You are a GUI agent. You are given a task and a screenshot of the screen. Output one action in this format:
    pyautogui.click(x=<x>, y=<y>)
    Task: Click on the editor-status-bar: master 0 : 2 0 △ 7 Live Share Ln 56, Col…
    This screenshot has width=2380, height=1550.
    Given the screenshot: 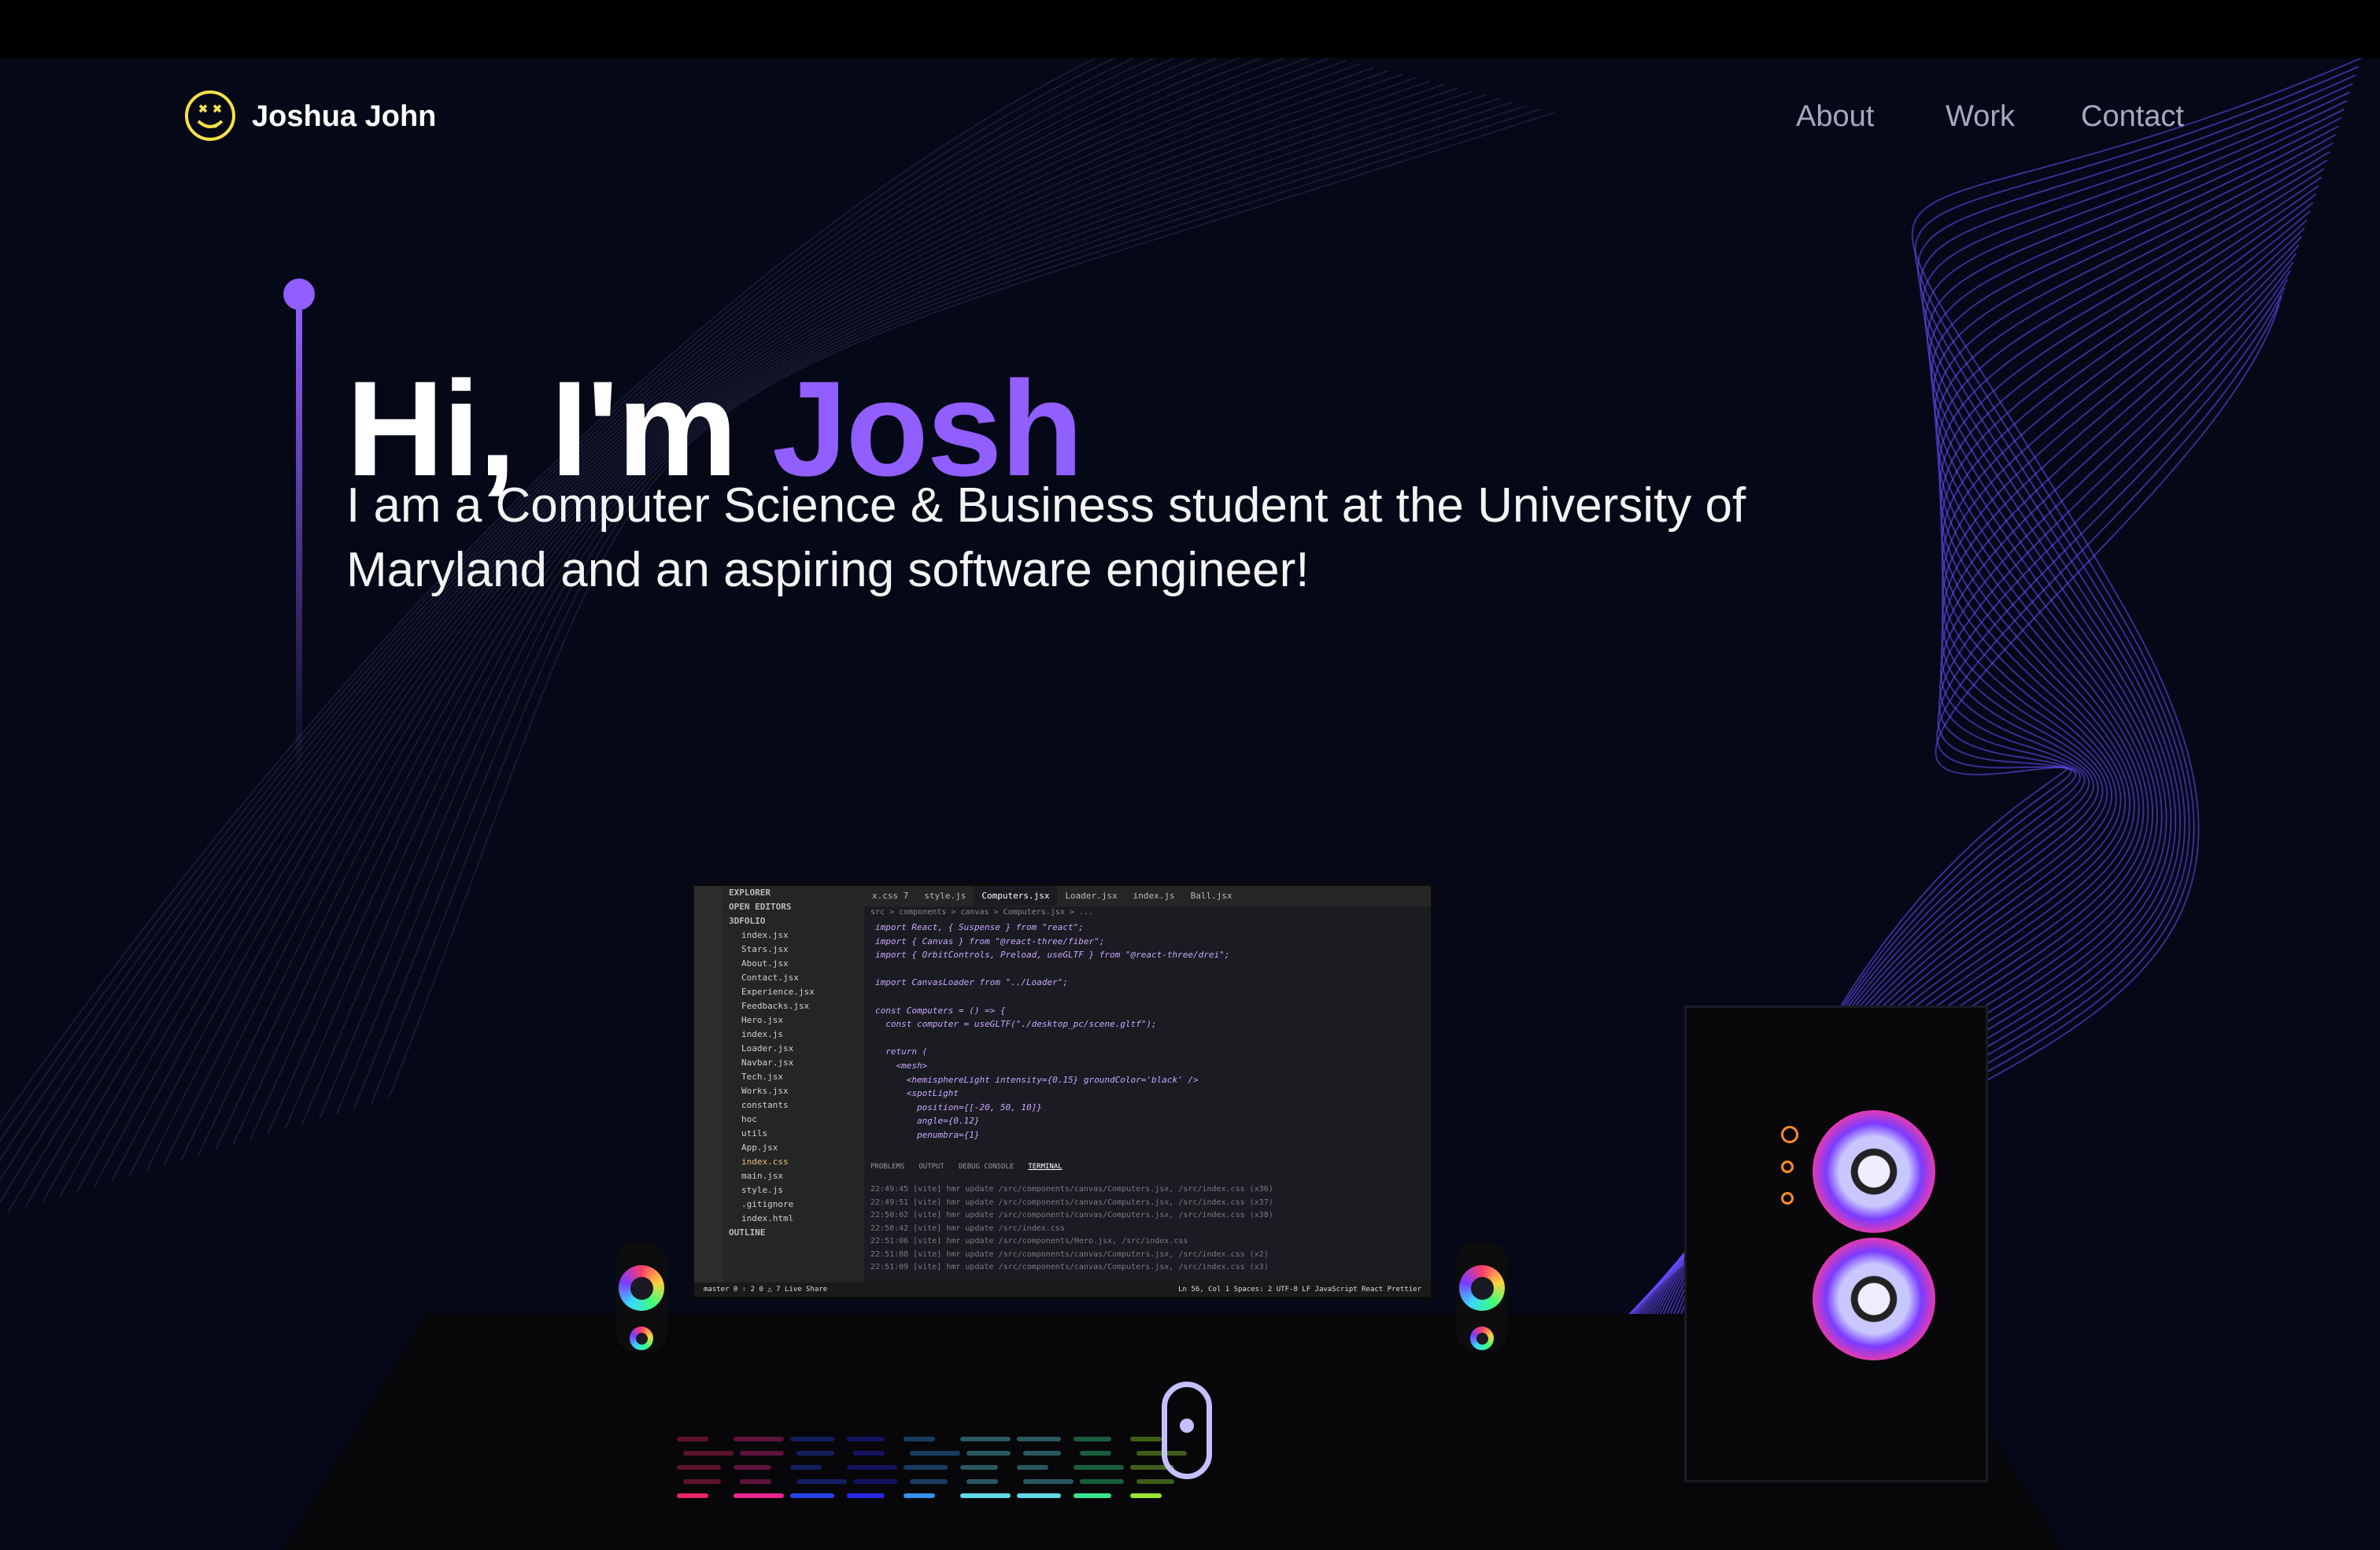 What is the action you would take?
    pyautogui.click(x=1062, y=1289)
    